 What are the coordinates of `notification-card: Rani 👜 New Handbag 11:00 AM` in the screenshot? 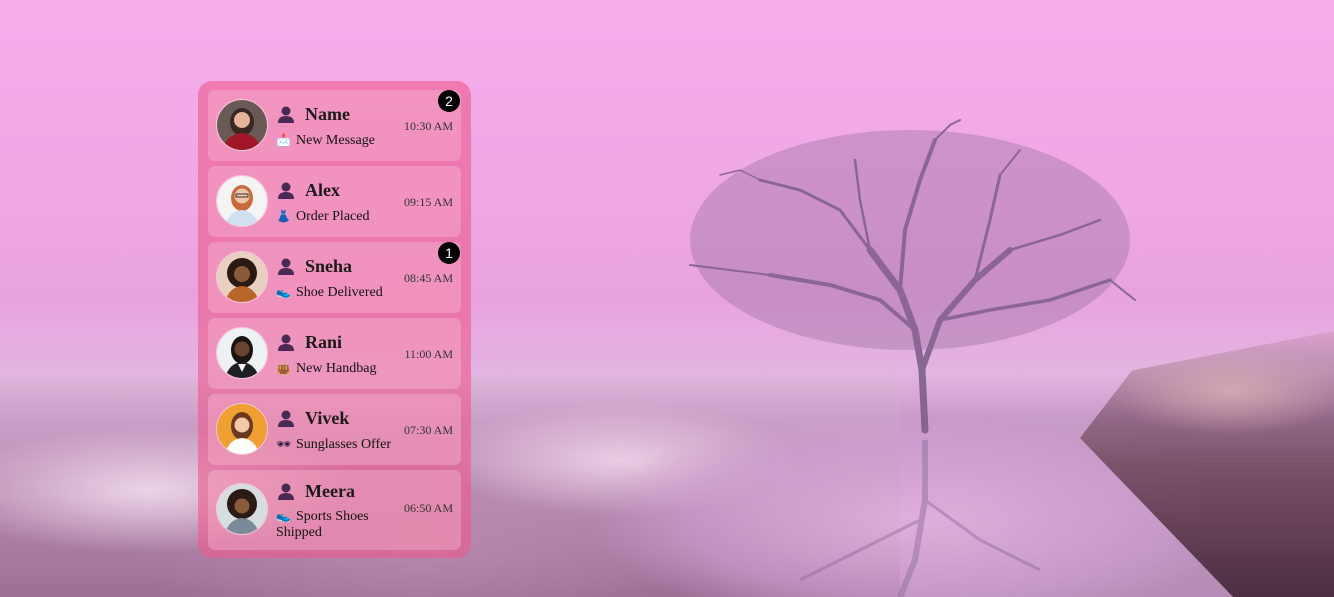 It's located at (334, 353).